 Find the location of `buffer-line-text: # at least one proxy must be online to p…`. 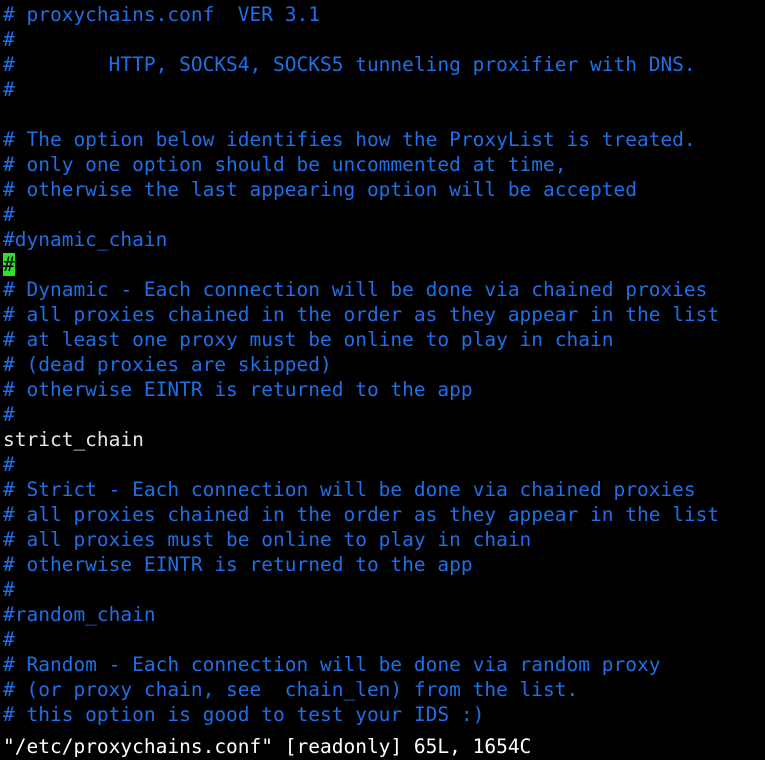

buffer-line-text: # at least one proxy must be online to p… is located at coordinates (308, 339).